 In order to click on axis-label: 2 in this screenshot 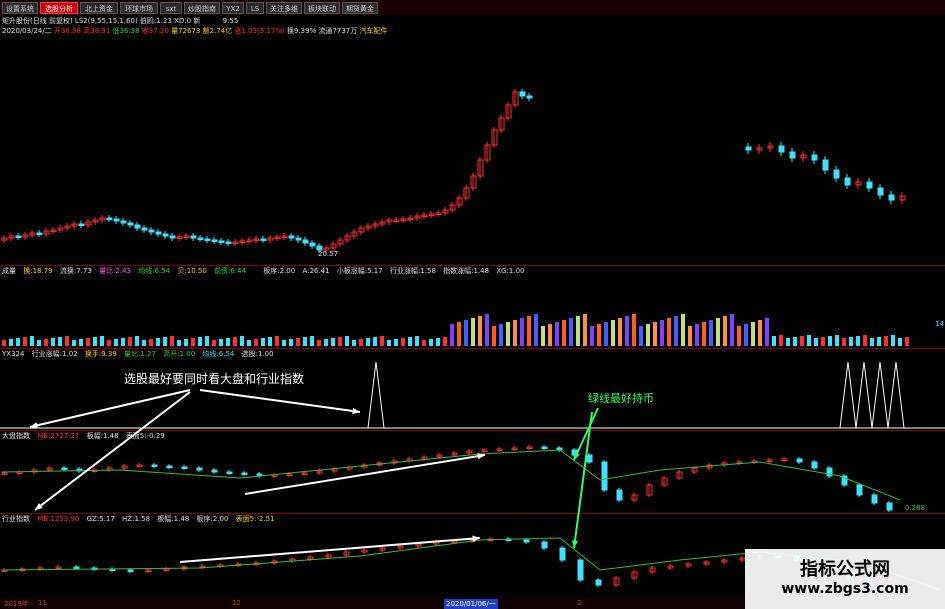, I will do `click(579, 603)`.